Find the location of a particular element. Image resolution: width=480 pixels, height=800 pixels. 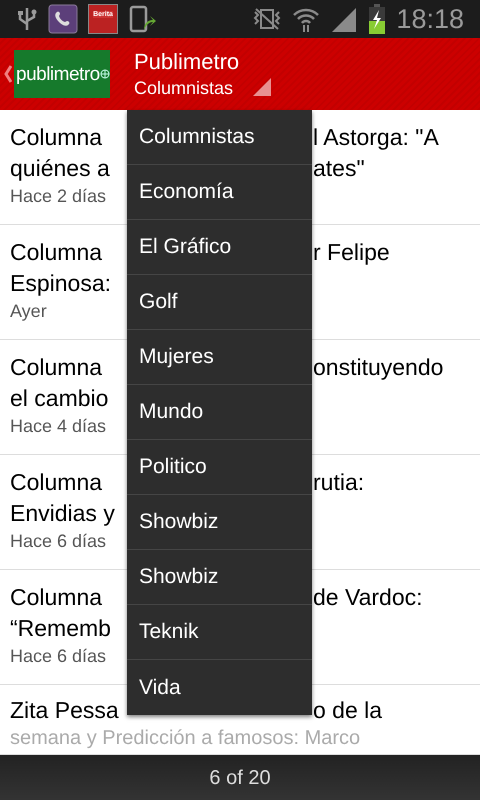

article-title-fragment: r Felipe is located at coordinates (351, 252).